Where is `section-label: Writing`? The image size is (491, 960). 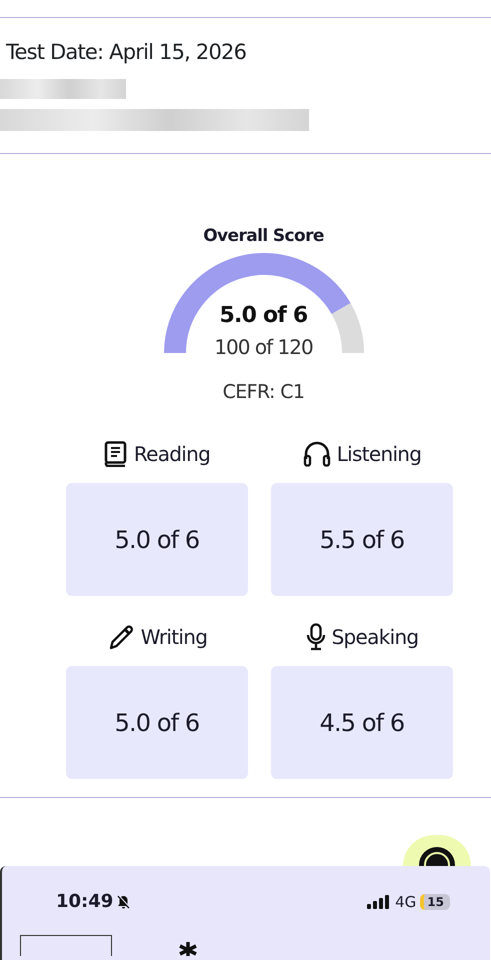 section-label: Writing is located at coordinates (174, 637).